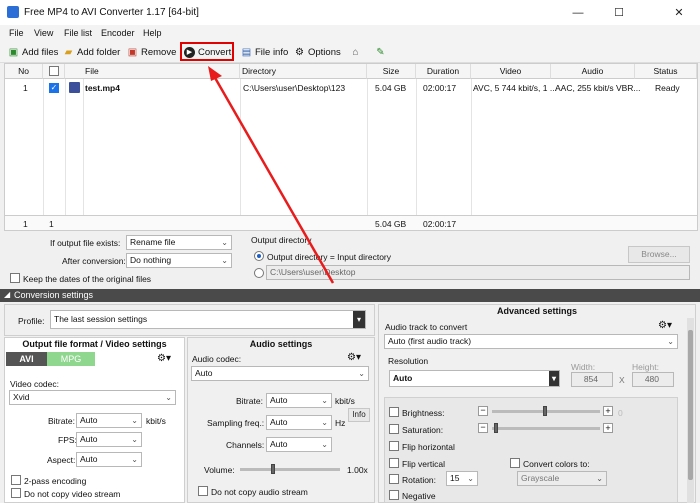  Describe the element at coordinates (94, 344) in the screenshot. I see `format-title: Output file format / Video settings` at that location.